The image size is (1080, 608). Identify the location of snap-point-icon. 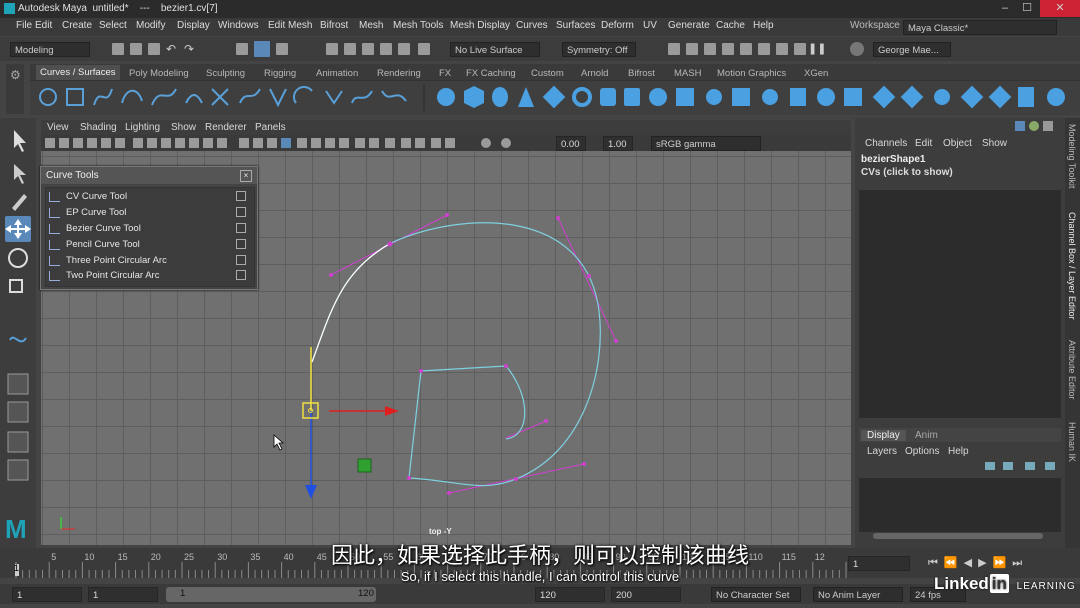
(368, 49).